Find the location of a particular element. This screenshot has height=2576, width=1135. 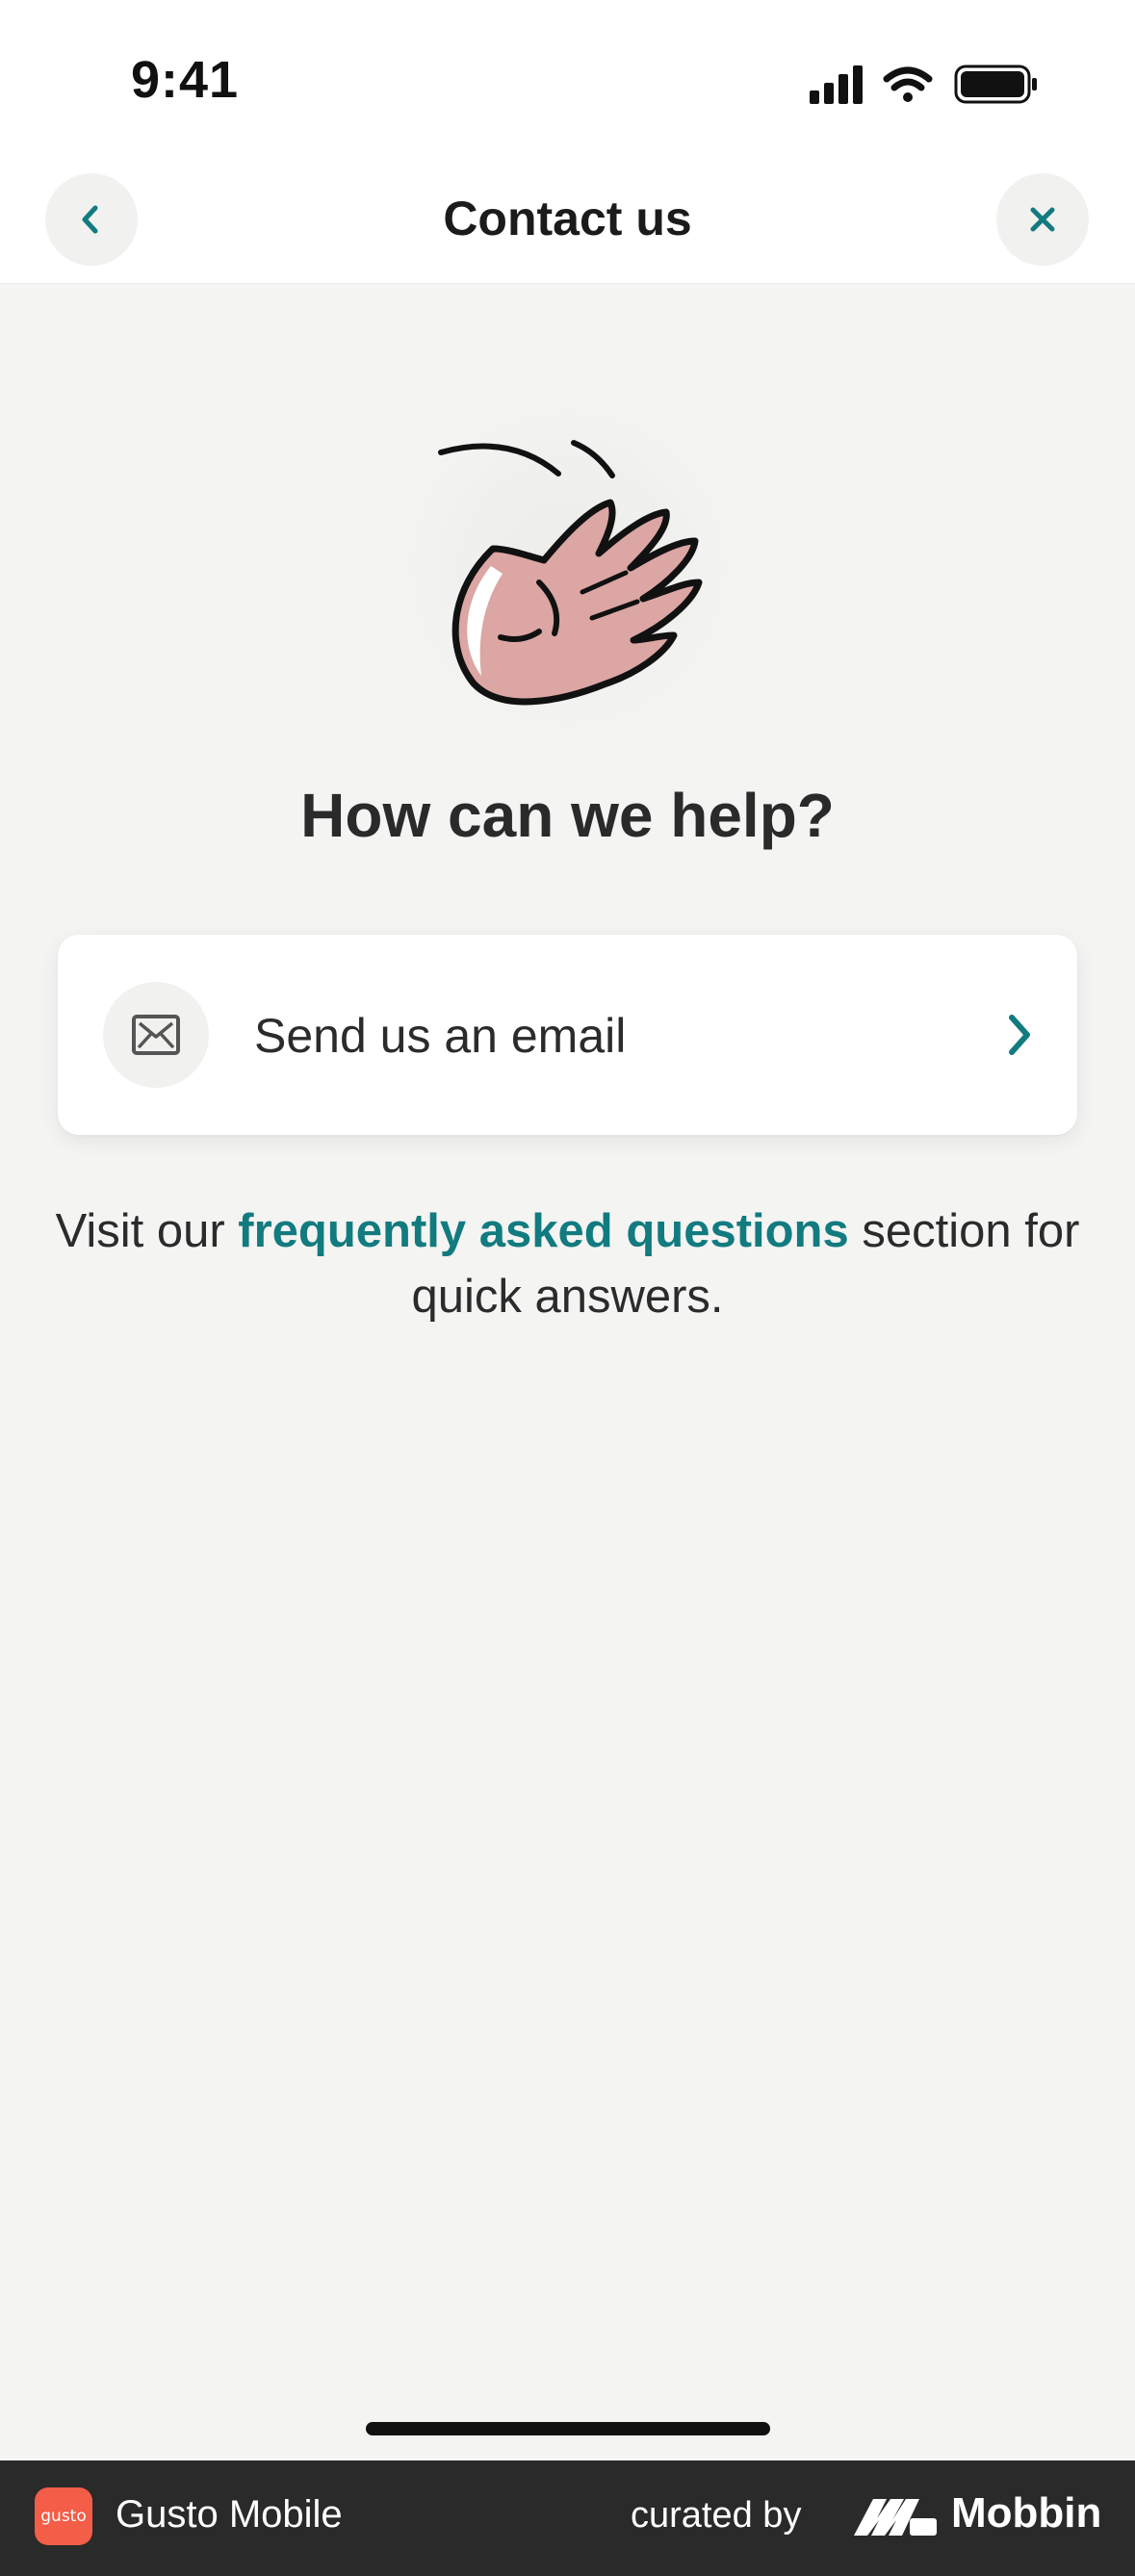

mobbin-logo-icon is located at coordinates (895, 2518).